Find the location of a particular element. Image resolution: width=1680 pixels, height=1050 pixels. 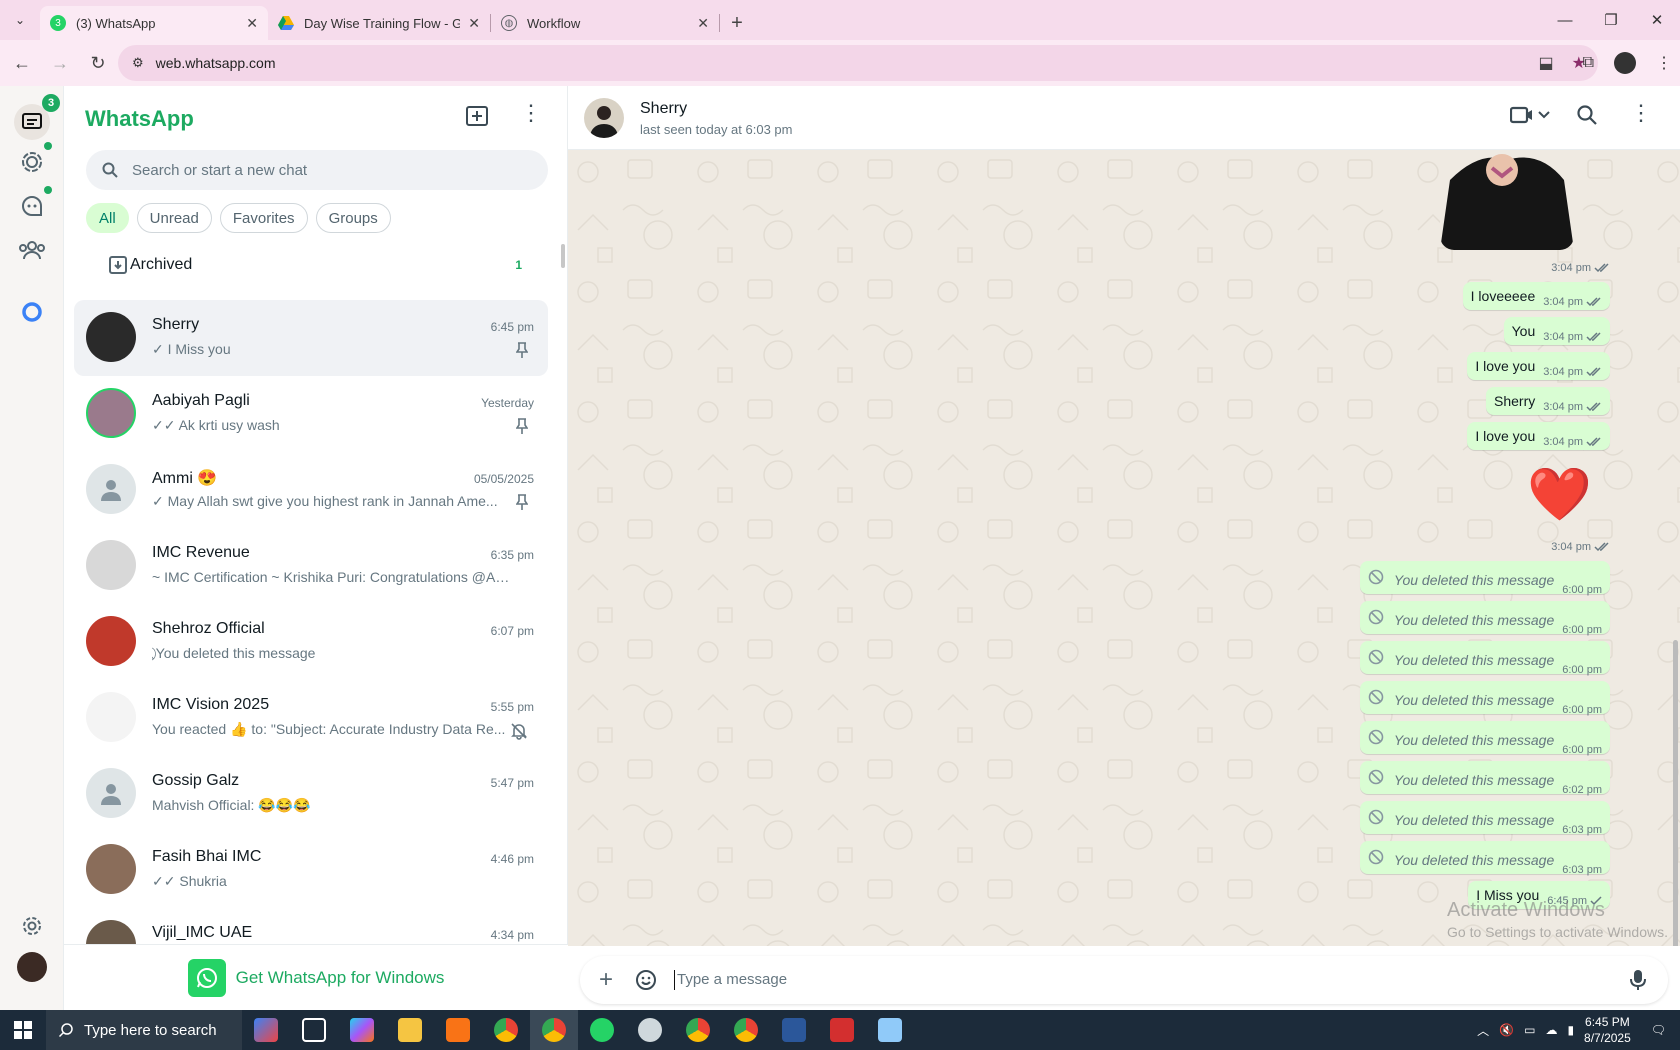

deleted-message-bubble: You deleted this message 6:03 pm is located at coordinates (1484, 818).